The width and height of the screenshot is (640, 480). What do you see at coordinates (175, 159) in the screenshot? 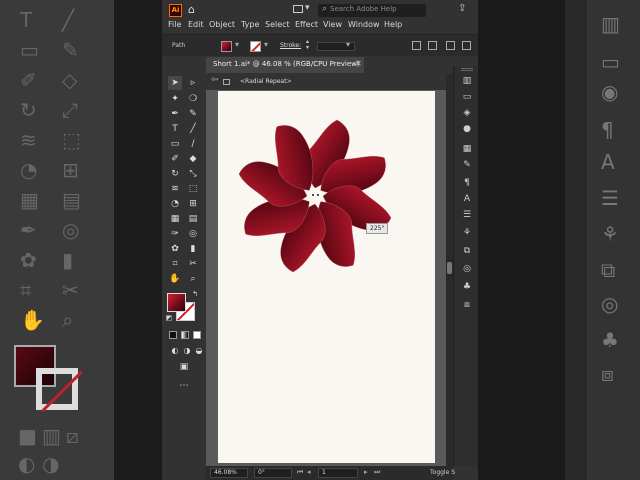
I see `shaper-tool-icon: ✐` at bounding box center [175, 159].